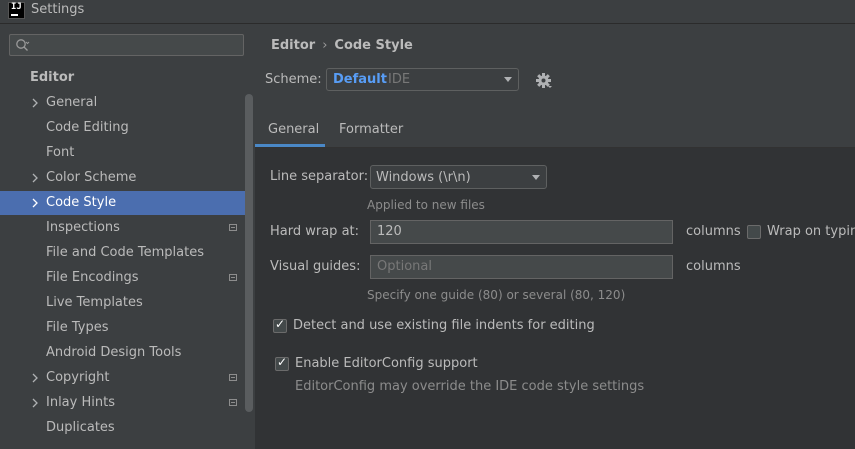  I want to click on editorconfig-checkbox: ✓, so click(282, 363).